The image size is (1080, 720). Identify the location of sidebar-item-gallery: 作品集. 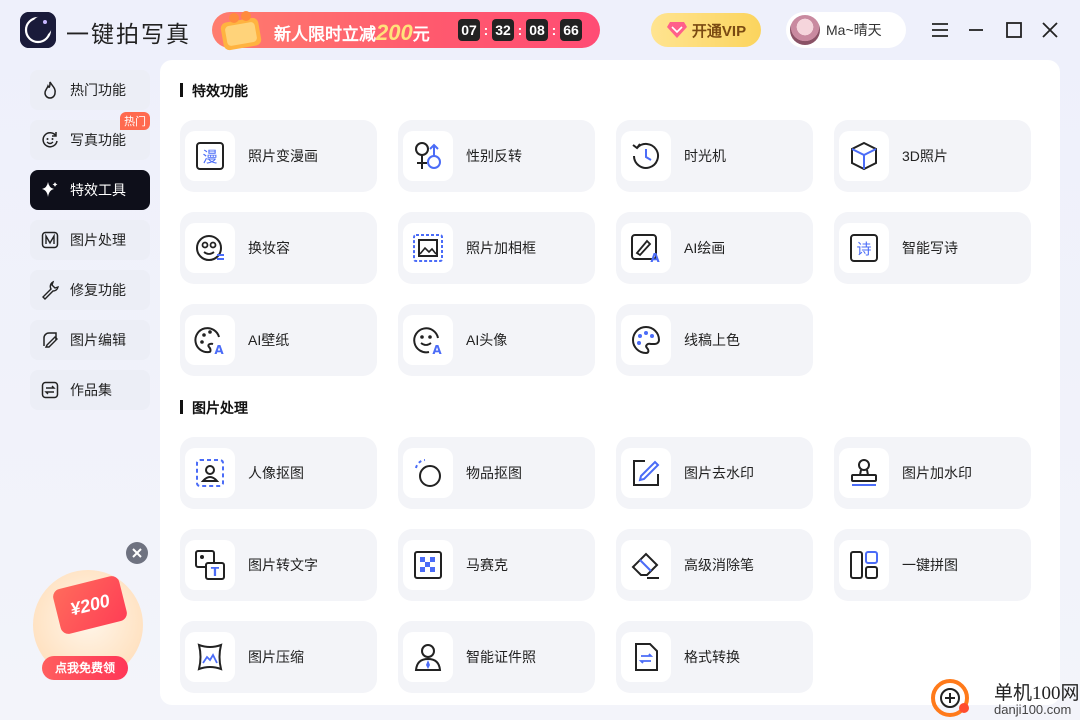
(90, 390).